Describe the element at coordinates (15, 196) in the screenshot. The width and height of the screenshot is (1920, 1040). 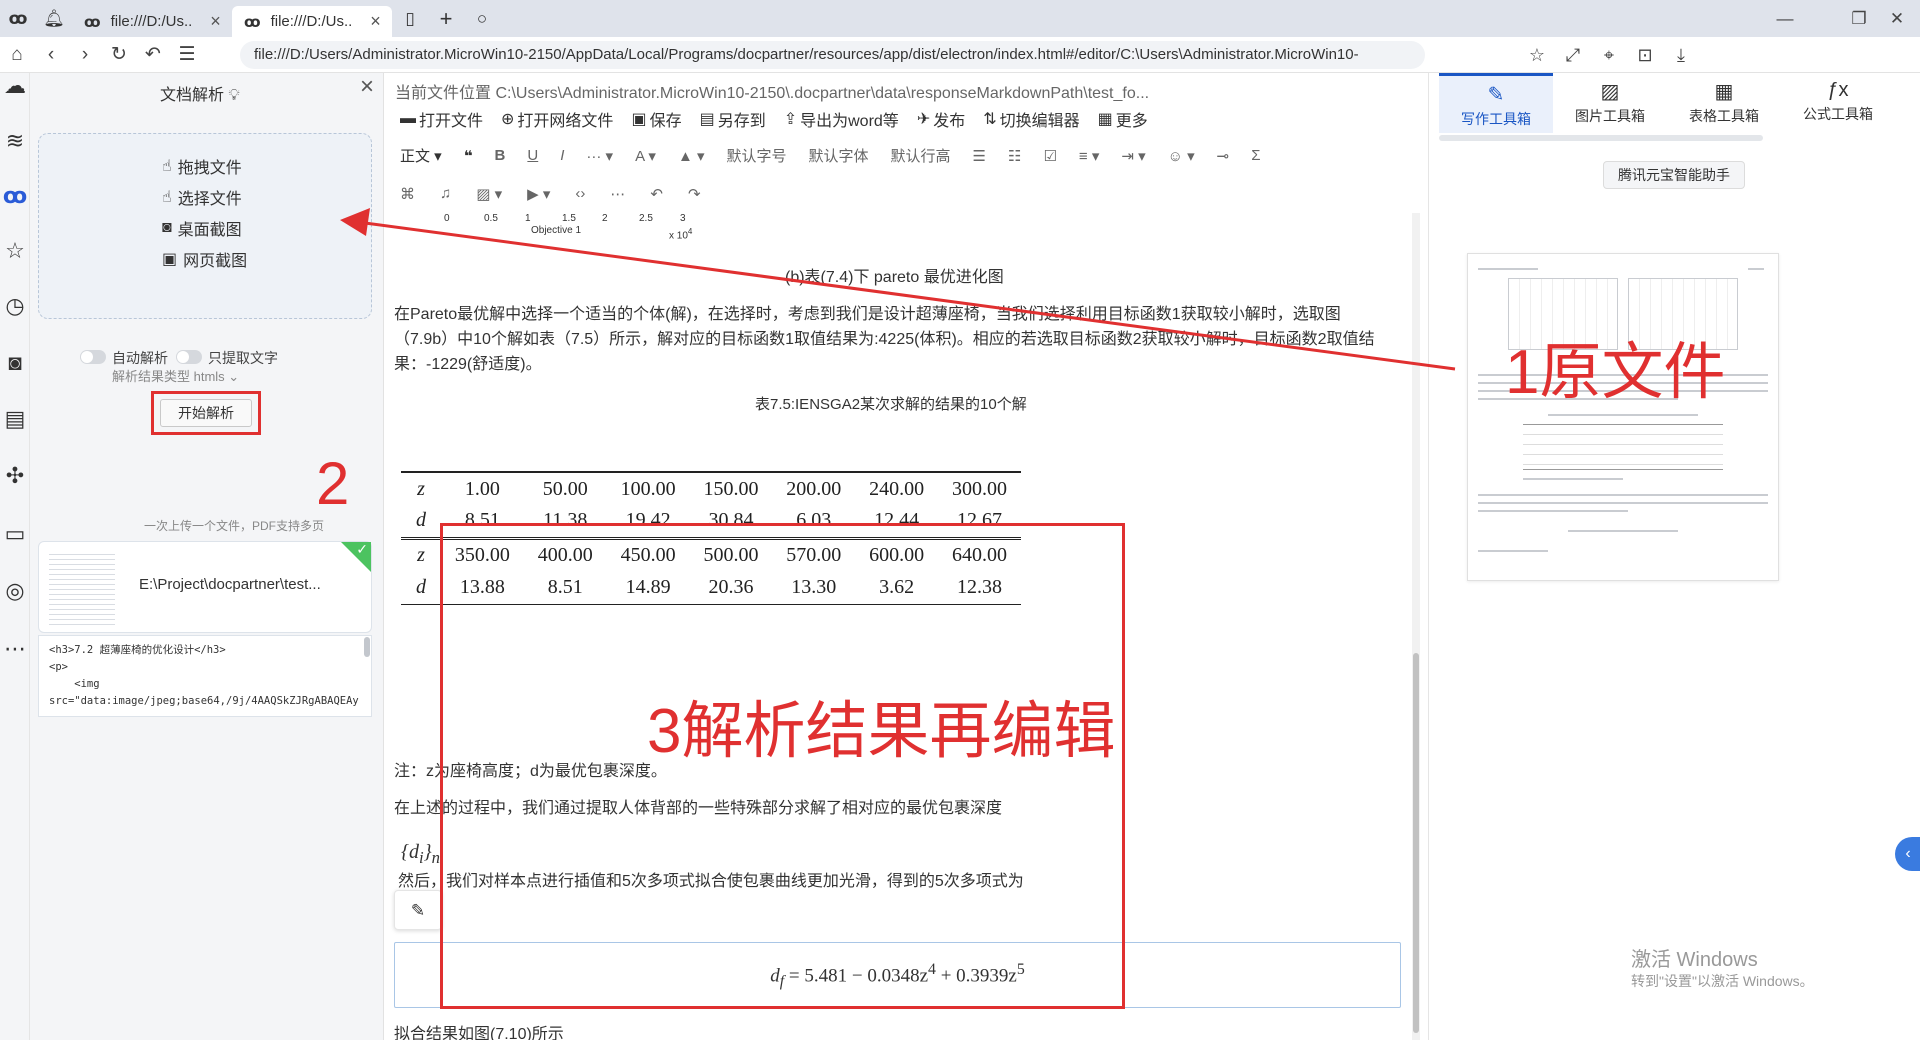
I see `parse-icon: ꝏ` at that location.